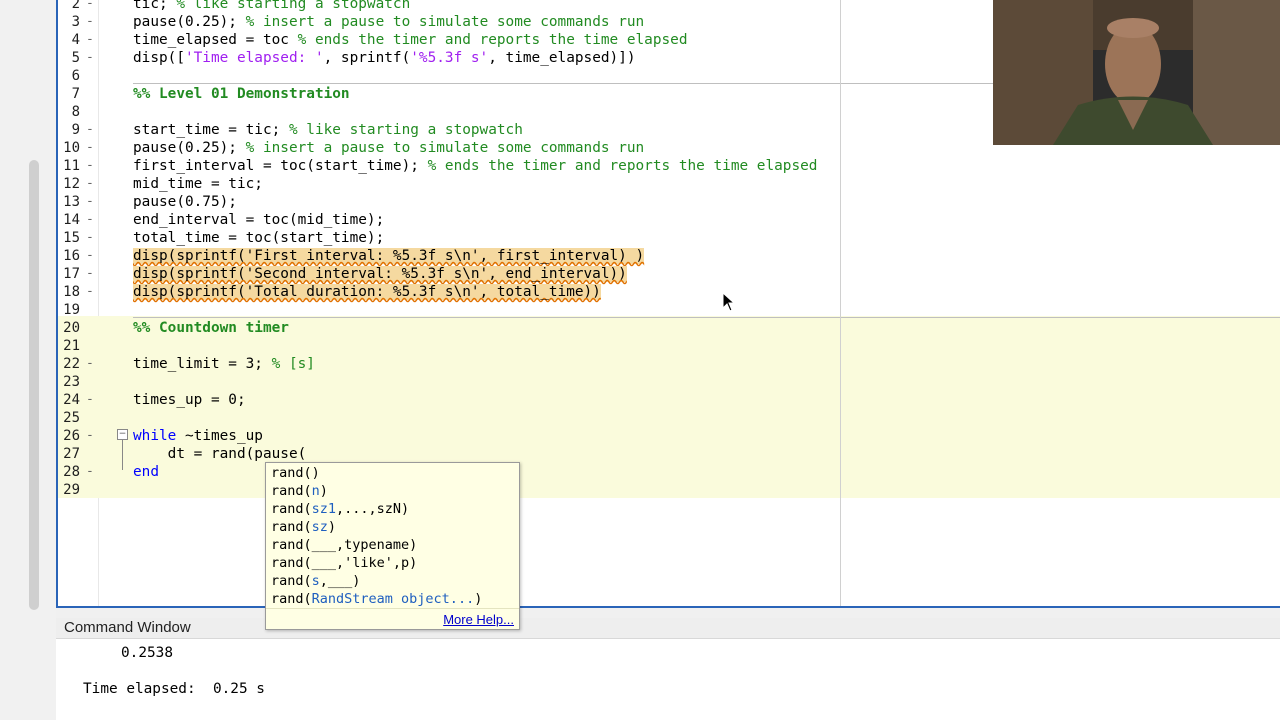 This screenshot has height=720, width=1280. What do you see at coordinates (315, 581) in the screenshot?
I see `hint-item: rand(s,___)` at bounding box center [315, 581].